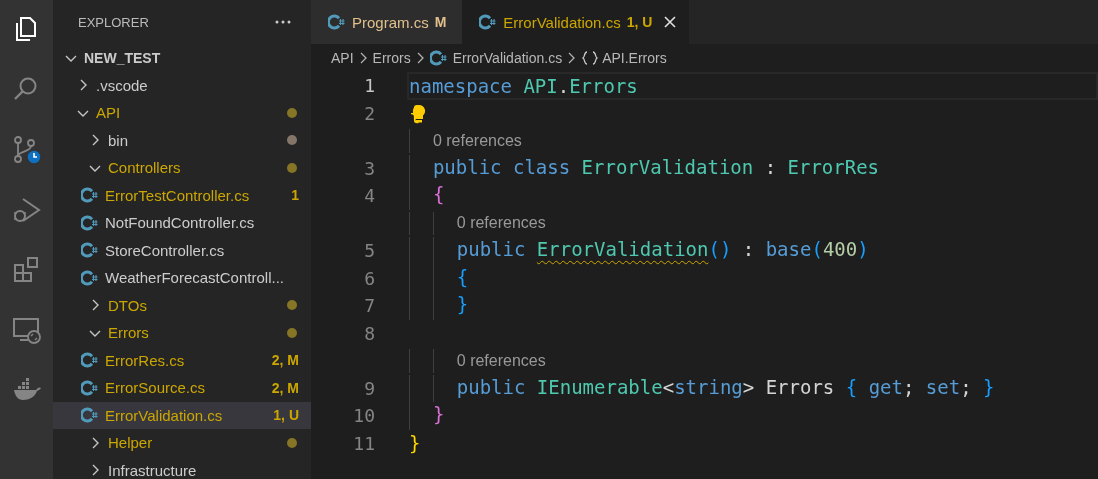 The image size is (1098, 479). I want to click on editor-tab: ErrorValidation.cs 1, U, so click(576, 22).